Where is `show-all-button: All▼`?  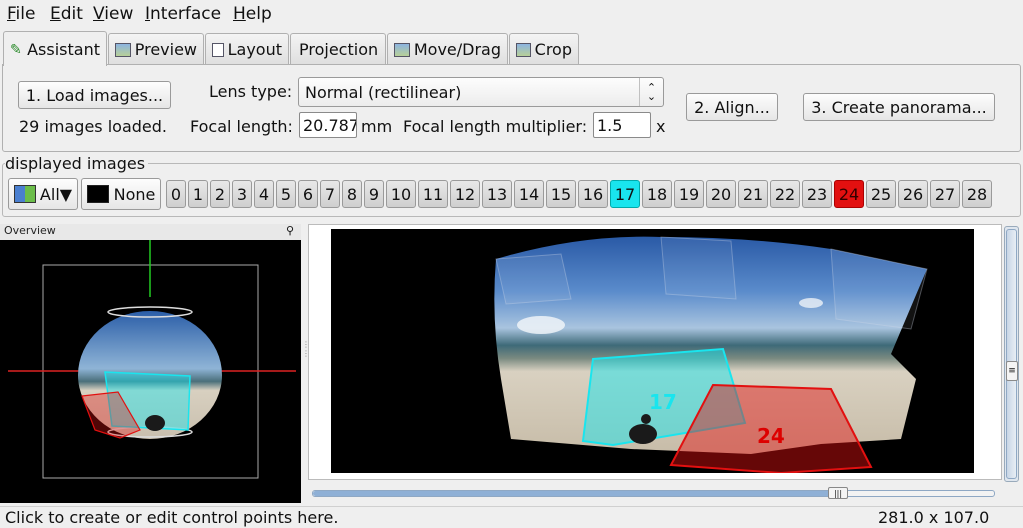 show-all-button: All▼ is located at coordinates (43, 194).